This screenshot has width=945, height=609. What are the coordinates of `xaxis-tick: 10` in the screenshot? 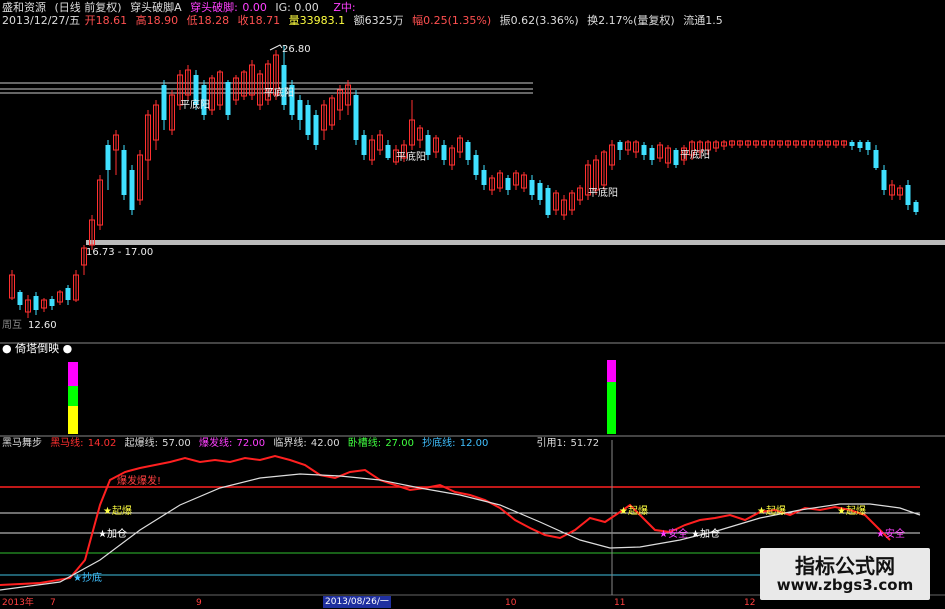 It's located at (511, 603).